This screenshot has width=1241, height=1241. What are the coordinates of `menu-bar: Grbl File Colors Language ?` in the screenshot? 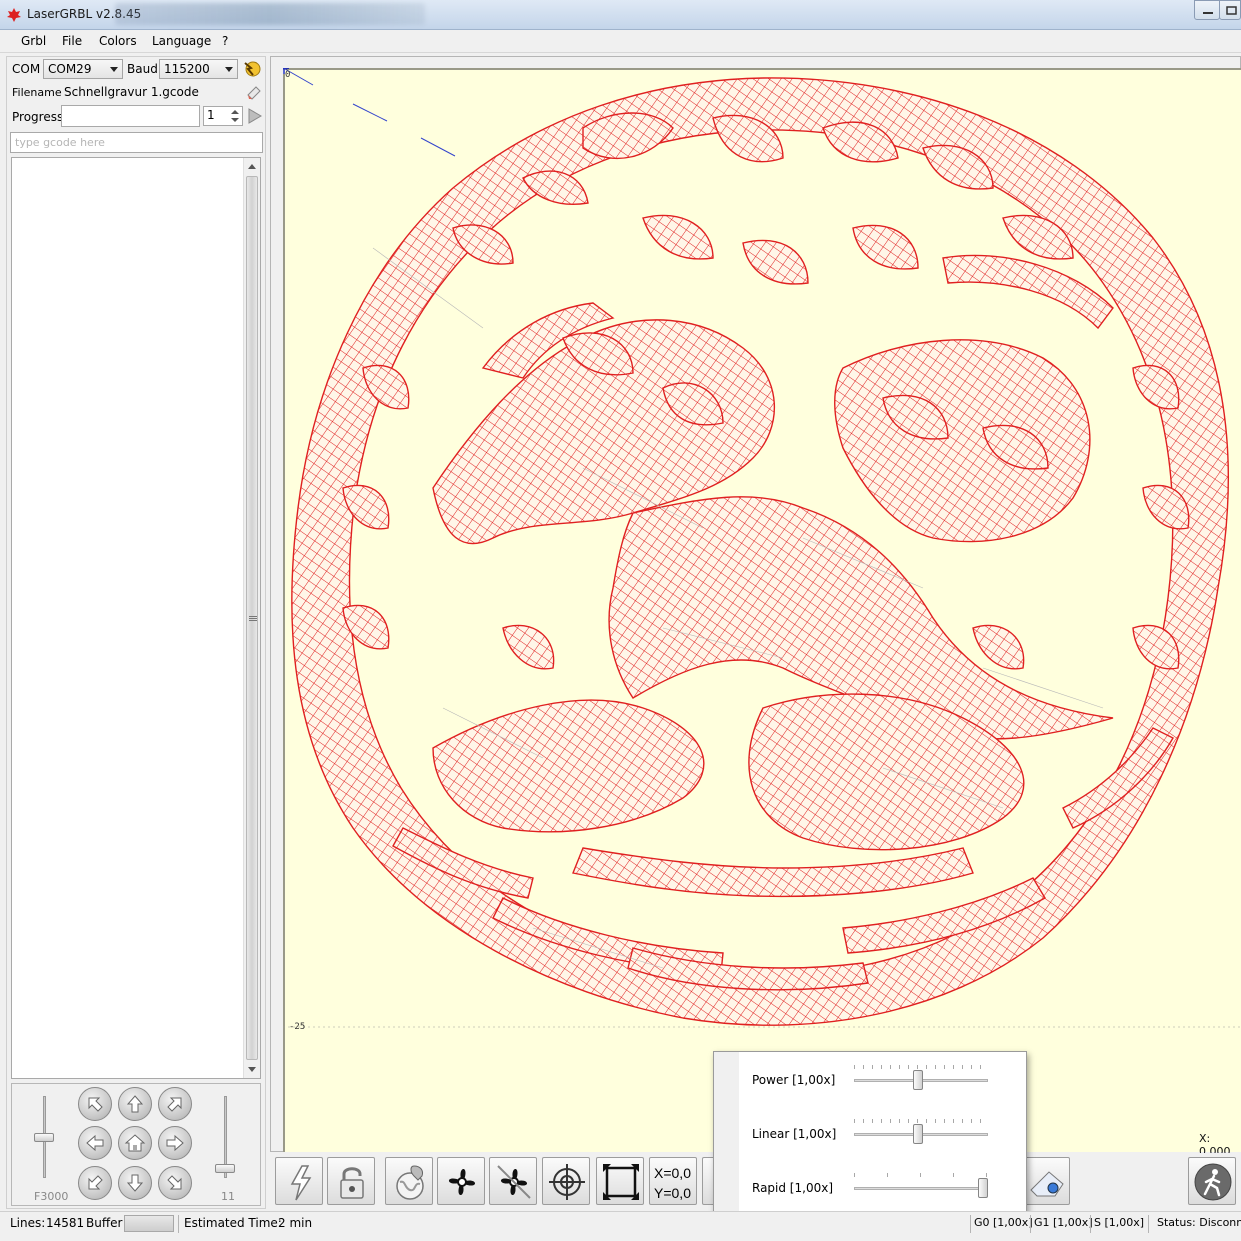 It's located at (620, 42).